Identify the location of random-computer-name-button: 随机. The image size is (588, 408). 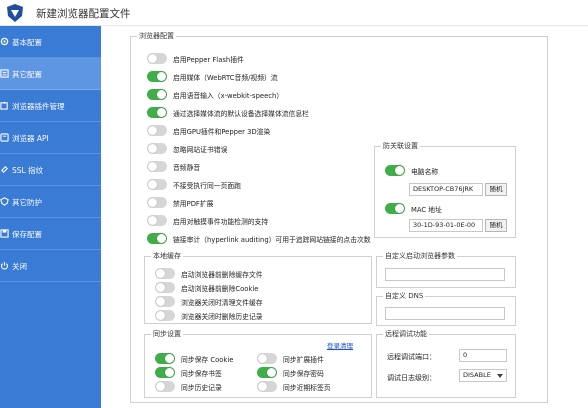
(496, 189).